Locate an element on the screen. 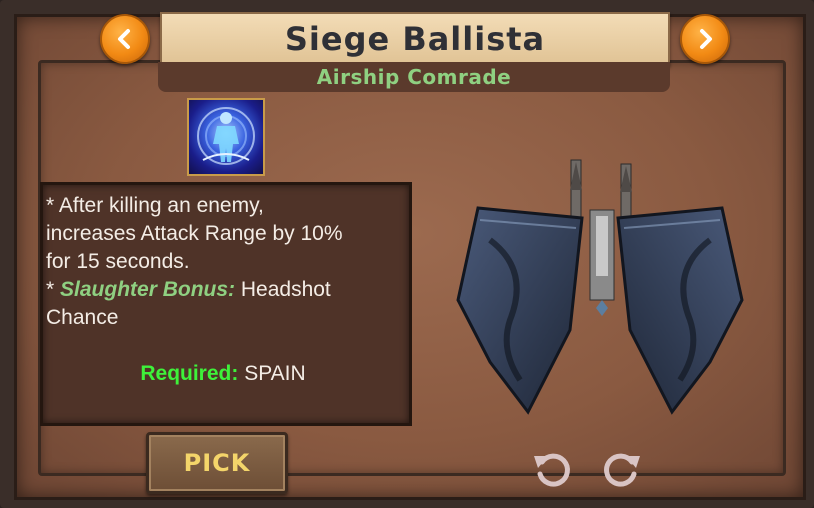 The width and height of the screenshot is (814, 508). chevron-right-icon is located at coordinates (706, 39).